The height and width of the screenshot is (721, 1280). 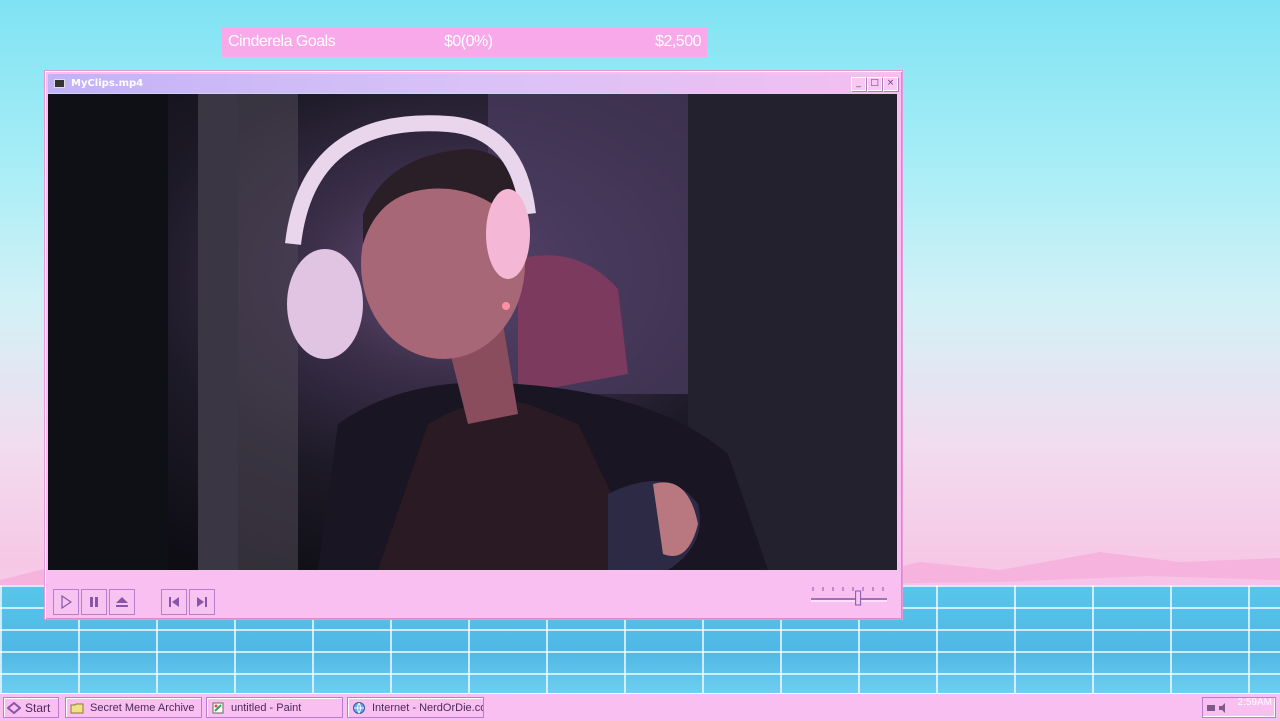 I want to click on player-controls, so click(x=472, y=596).